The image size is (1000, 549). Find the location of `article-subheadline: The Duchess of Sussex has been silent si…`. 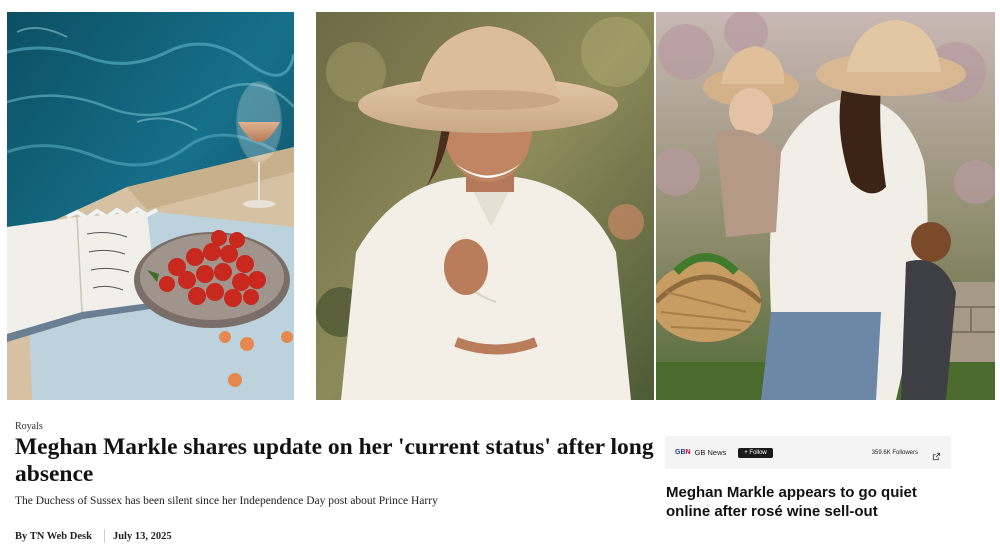

article-subheadline: The Duchess of Sussex has been silent si… is located at coordinates (226, 501).